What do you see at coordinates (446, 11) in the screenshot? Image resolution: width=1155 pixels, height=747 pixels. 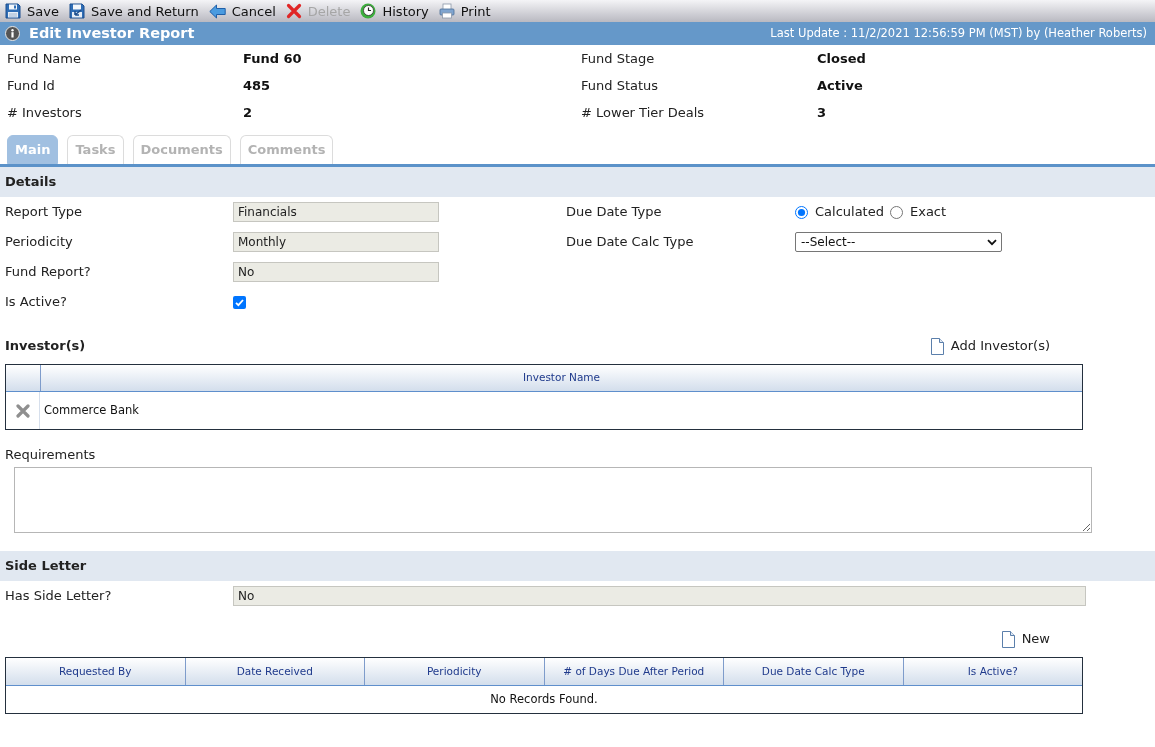 I see `printer-icon` at bounding box center [446, 11].